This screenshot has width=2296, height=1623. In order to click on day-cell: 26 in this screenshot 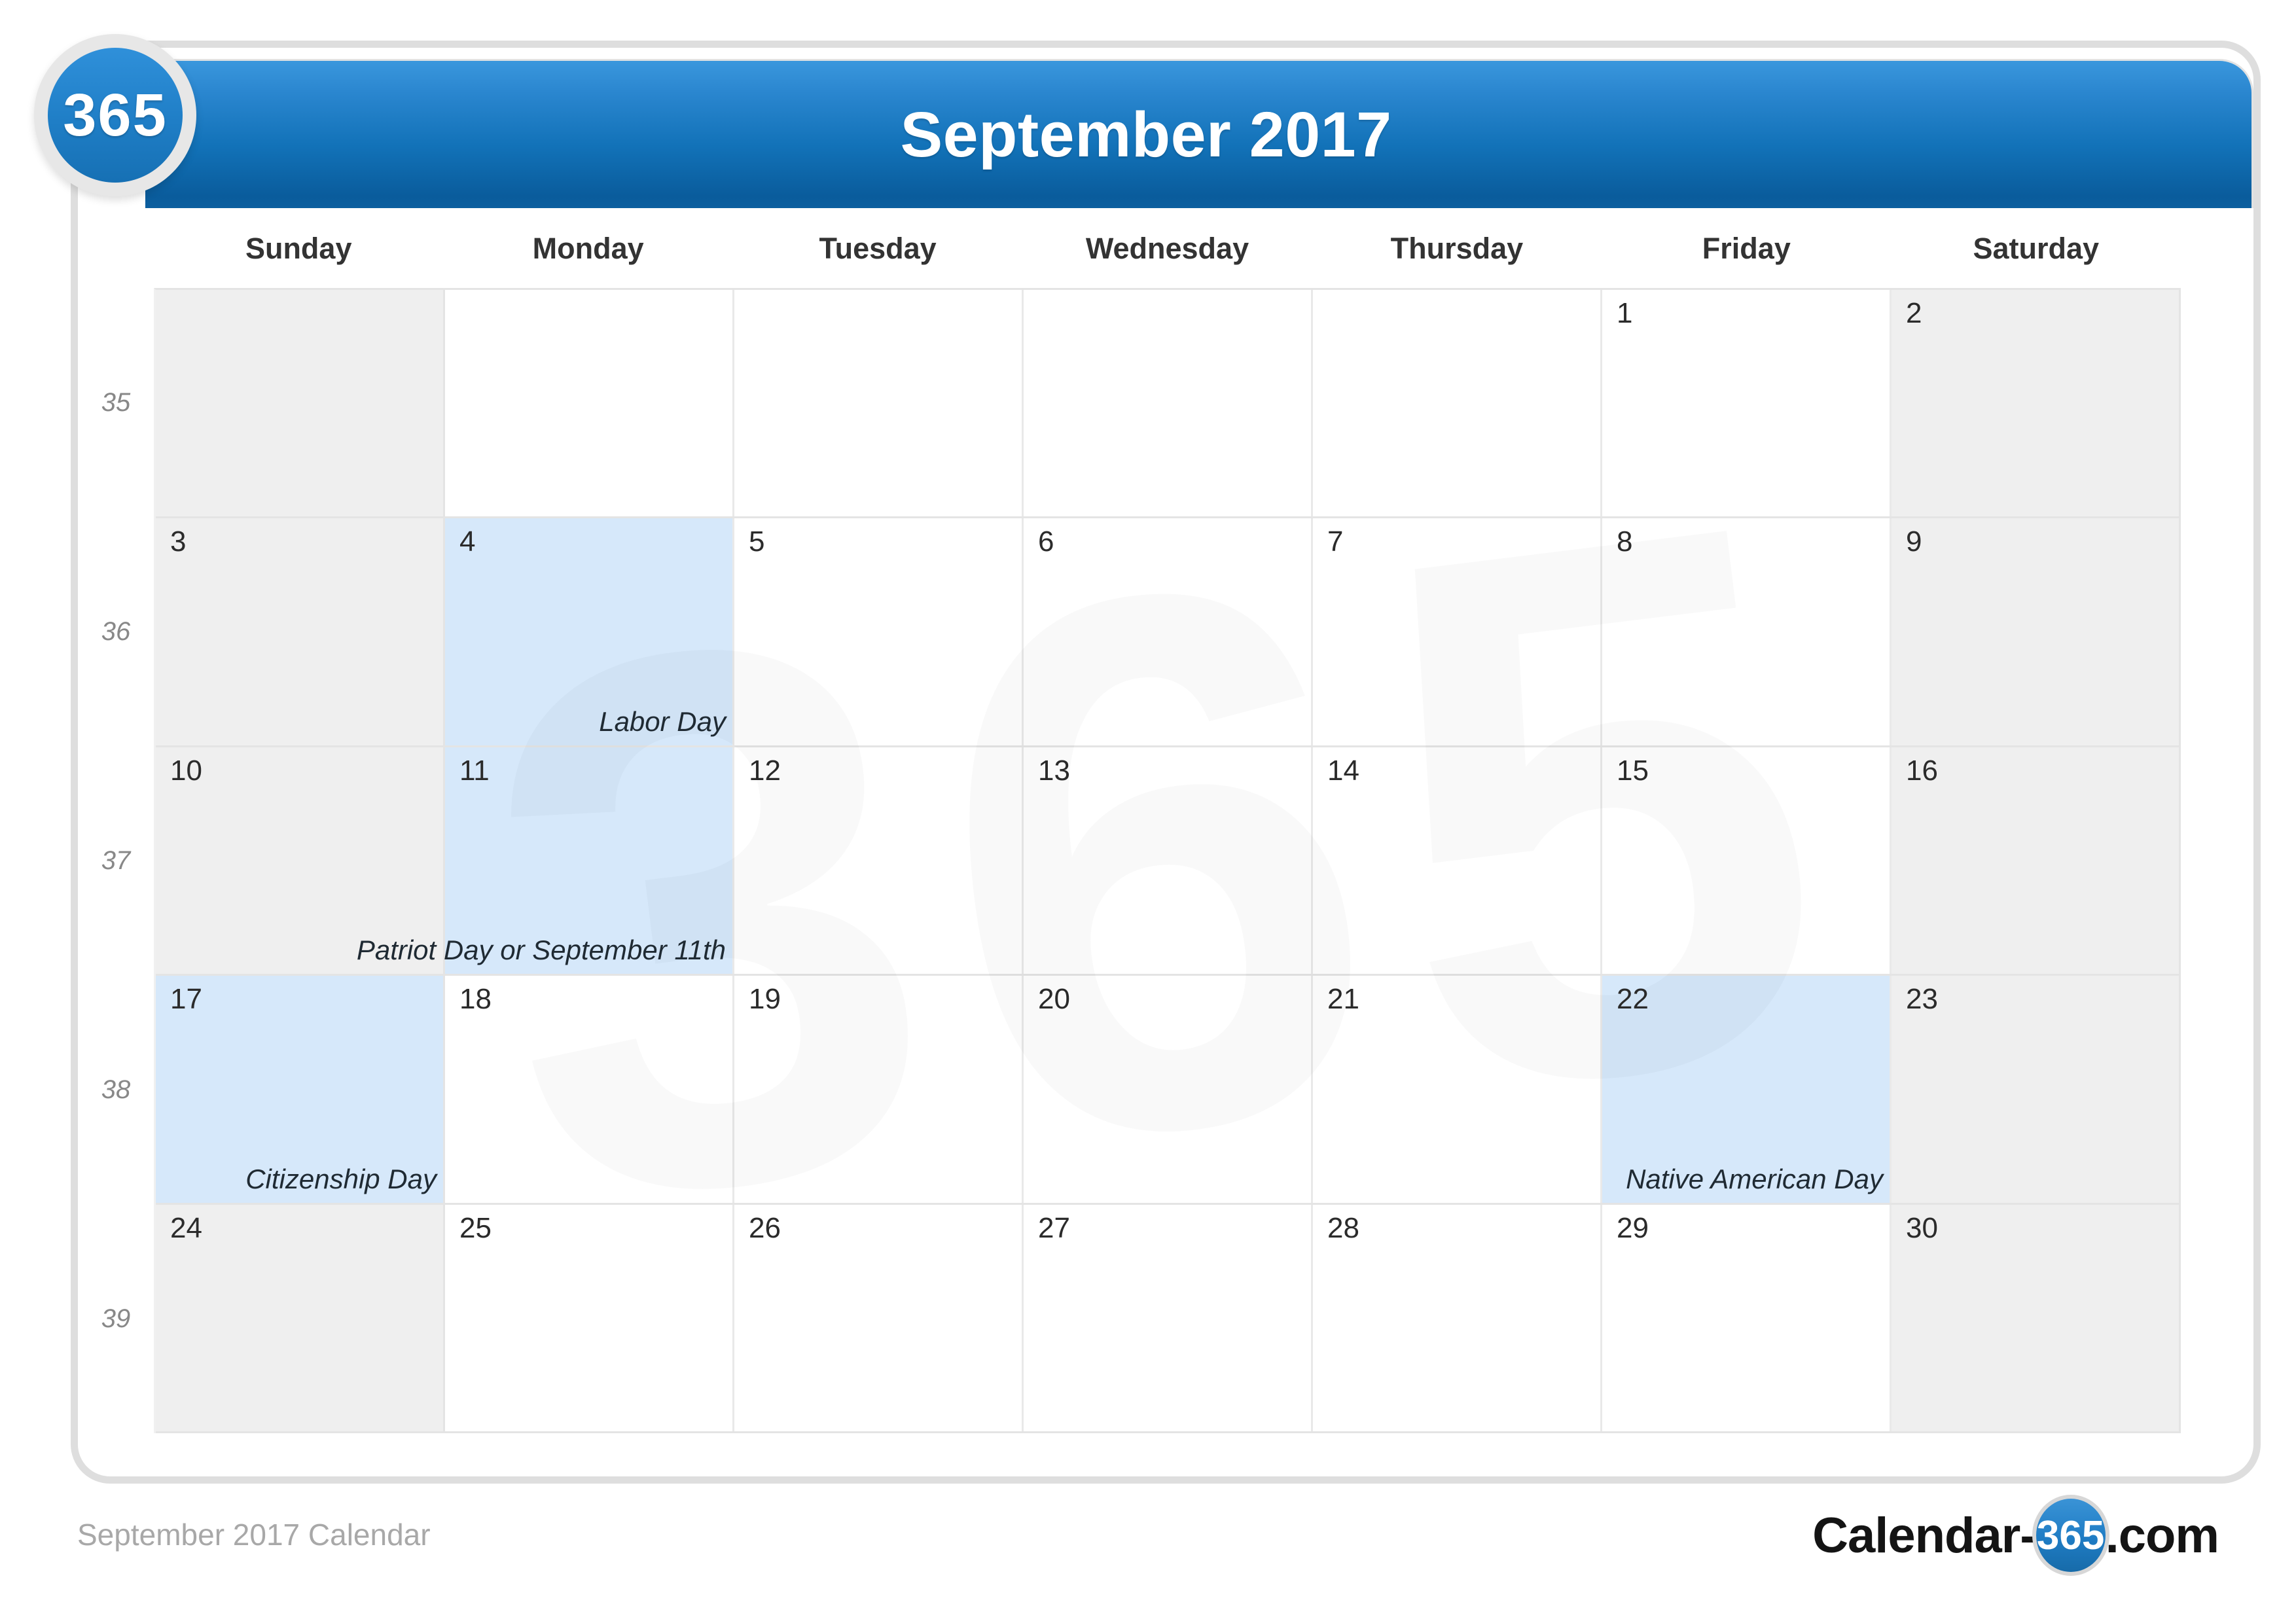, I will do `click(879, 1318)`.